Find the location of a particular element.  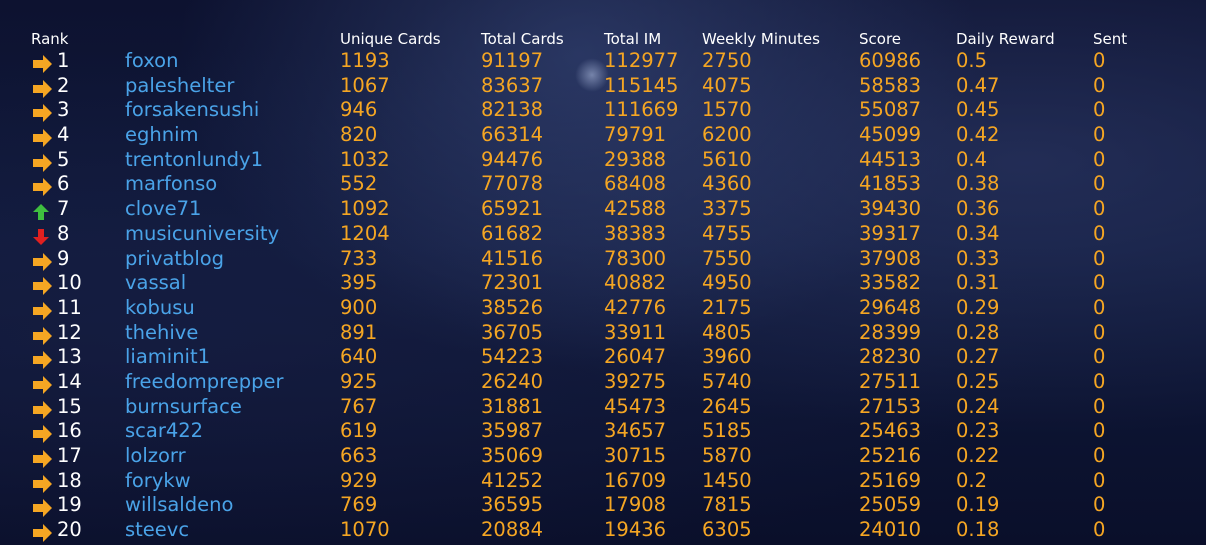

player-name-link: kobusu is located at coordinates (160, 308).